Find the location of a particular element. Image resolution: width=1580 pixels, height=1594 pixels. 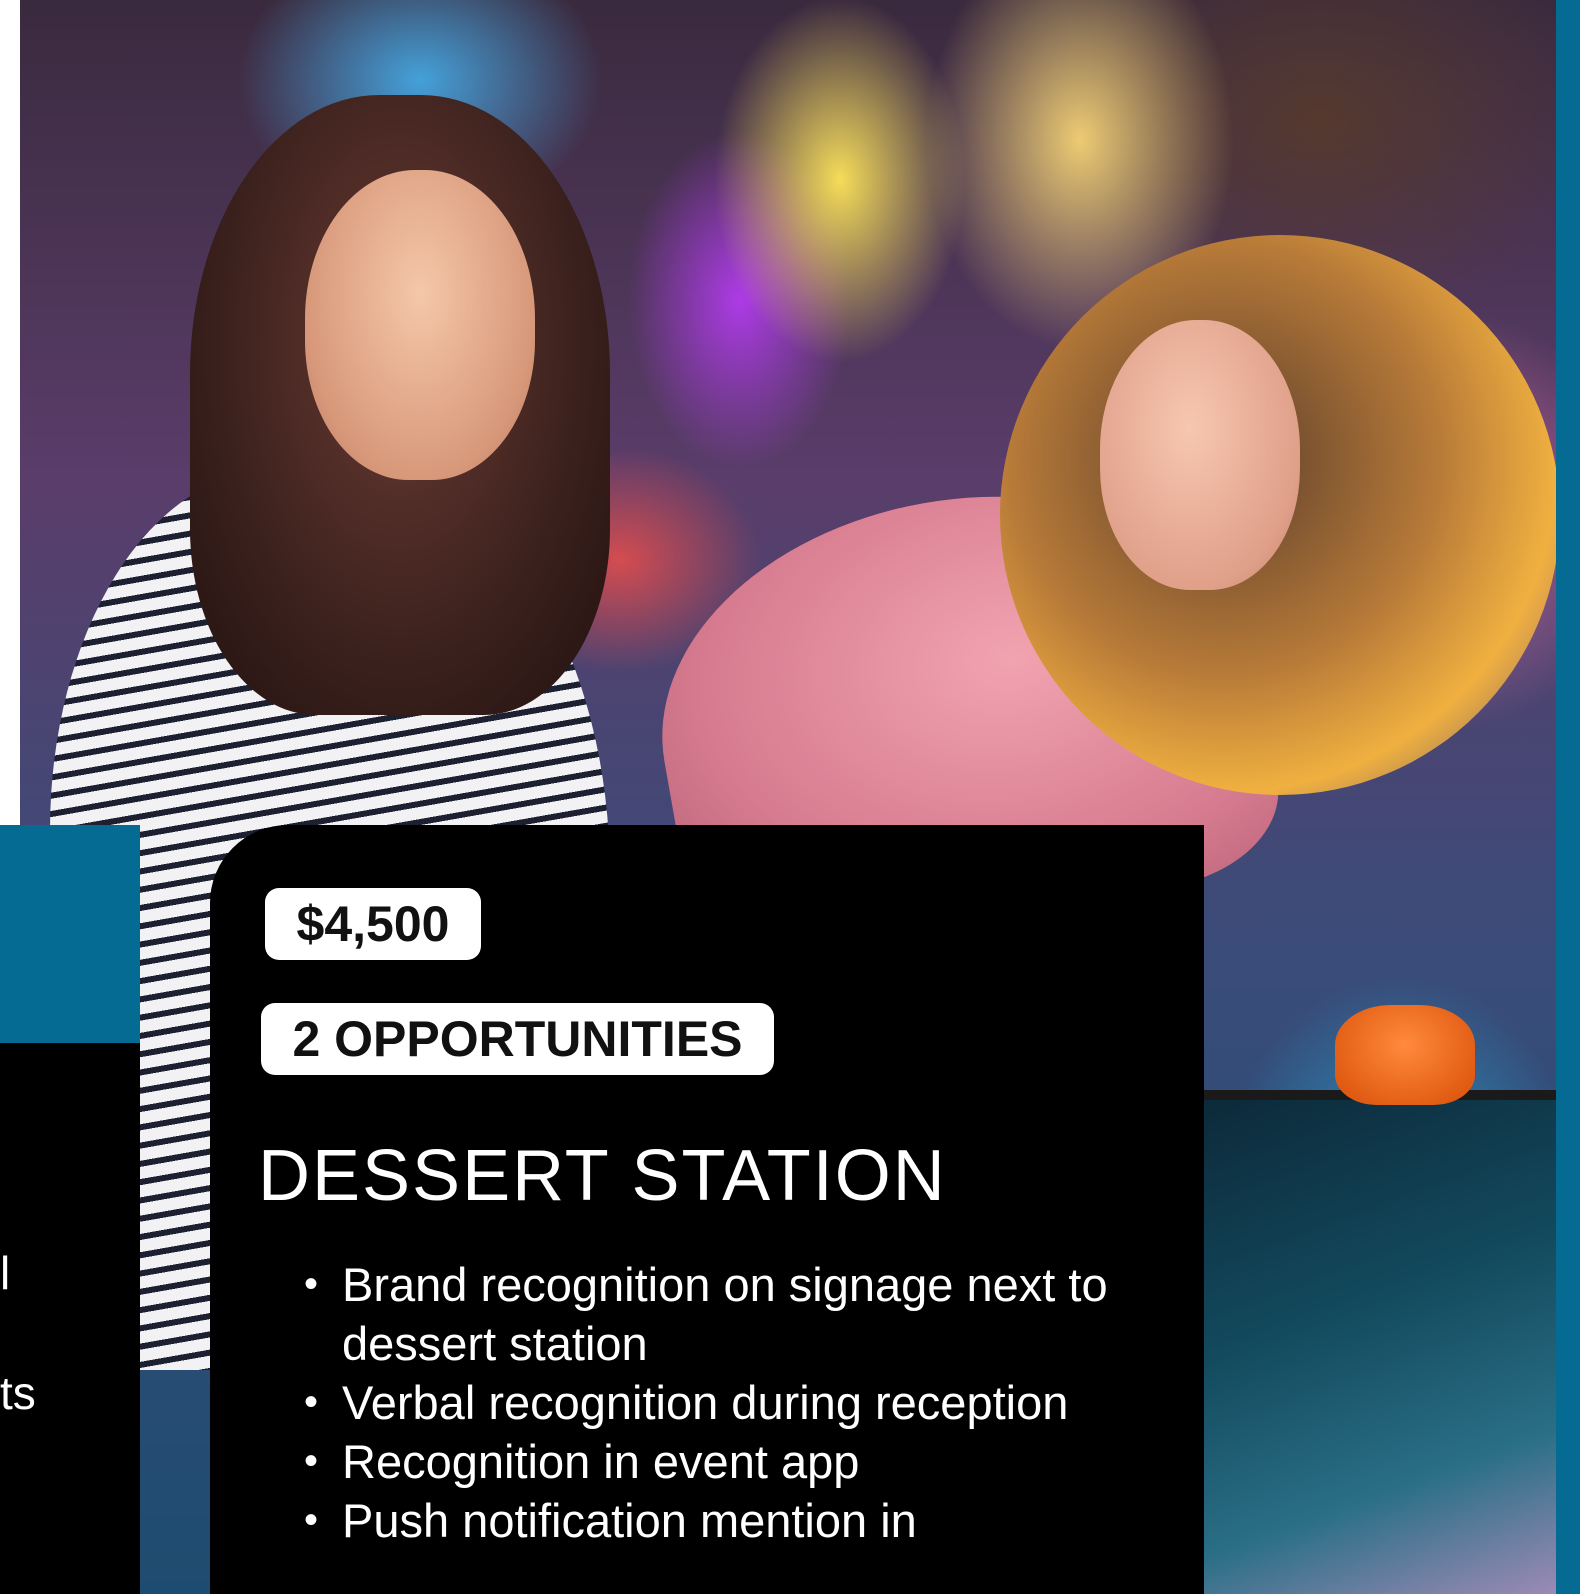

benefit-item: Verbal recognition during reception is located at coordinates (753, 1402).